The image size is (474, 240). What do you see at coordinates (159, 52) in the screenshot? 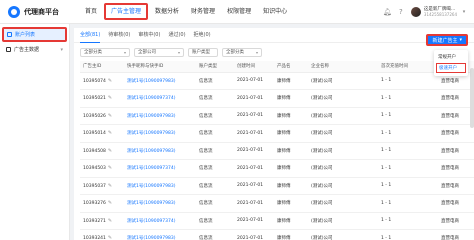
I see `company-select: 全部公司 ▾` at bounding box center [159, 52].